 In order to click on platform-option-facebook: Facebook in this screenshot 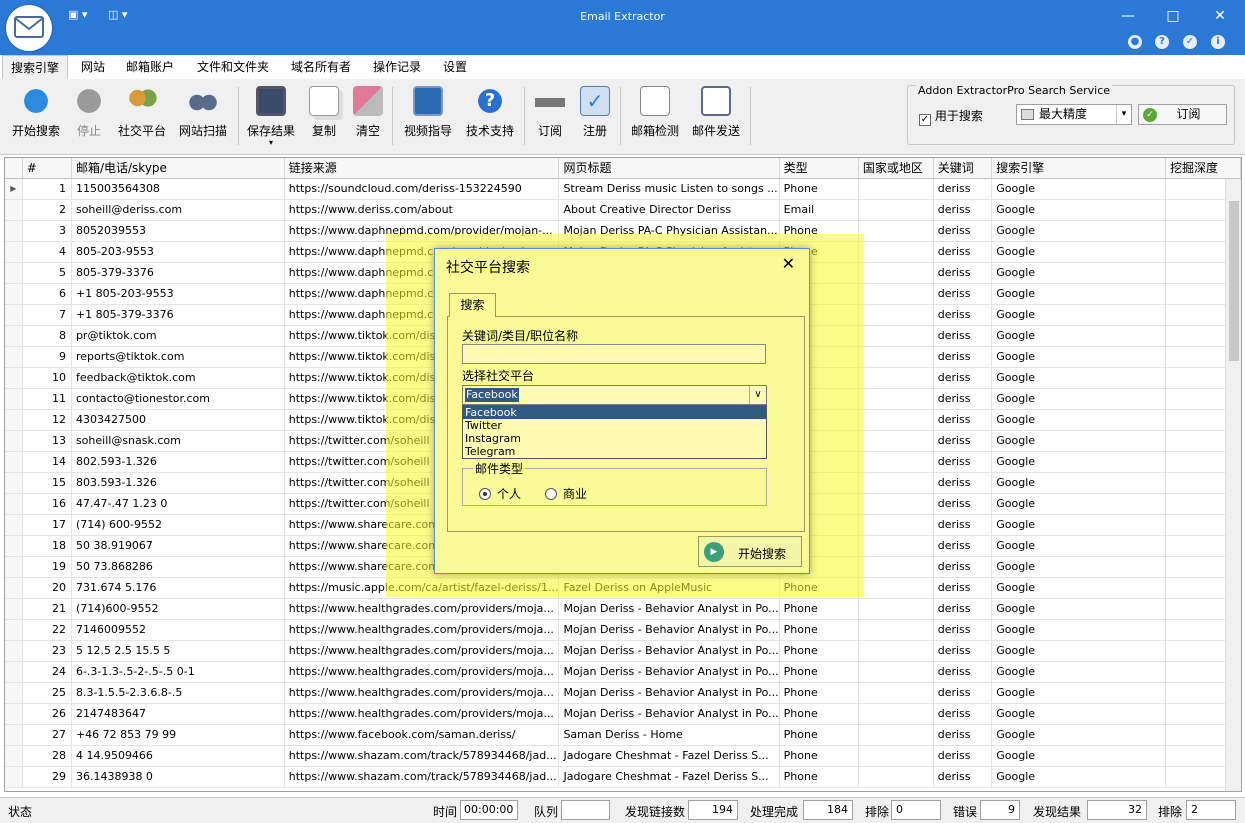, I will do `click(614, 412)`.